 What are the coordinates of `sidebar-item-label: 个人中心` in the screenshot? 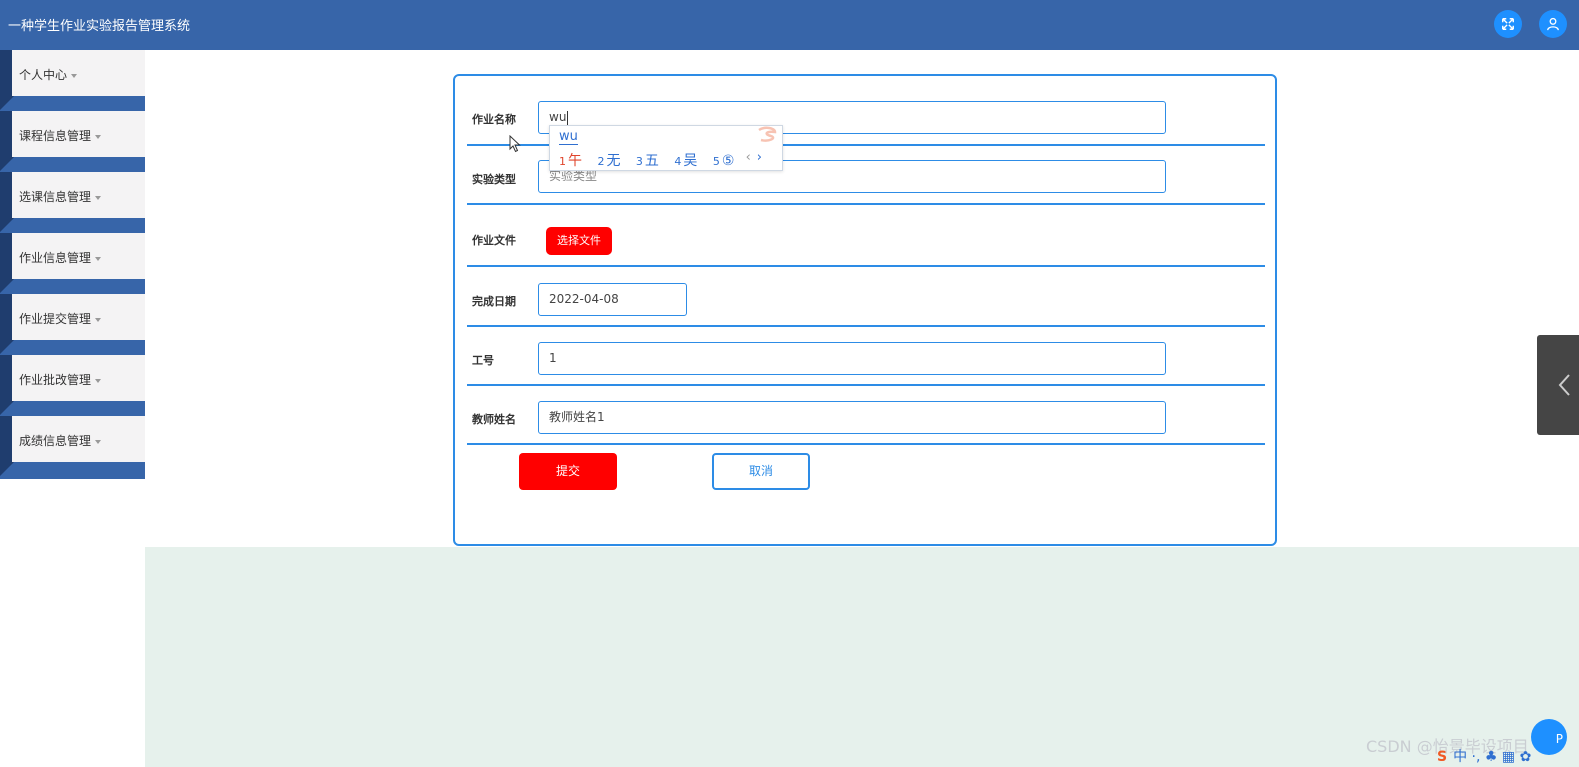 It's located at (43, 75).